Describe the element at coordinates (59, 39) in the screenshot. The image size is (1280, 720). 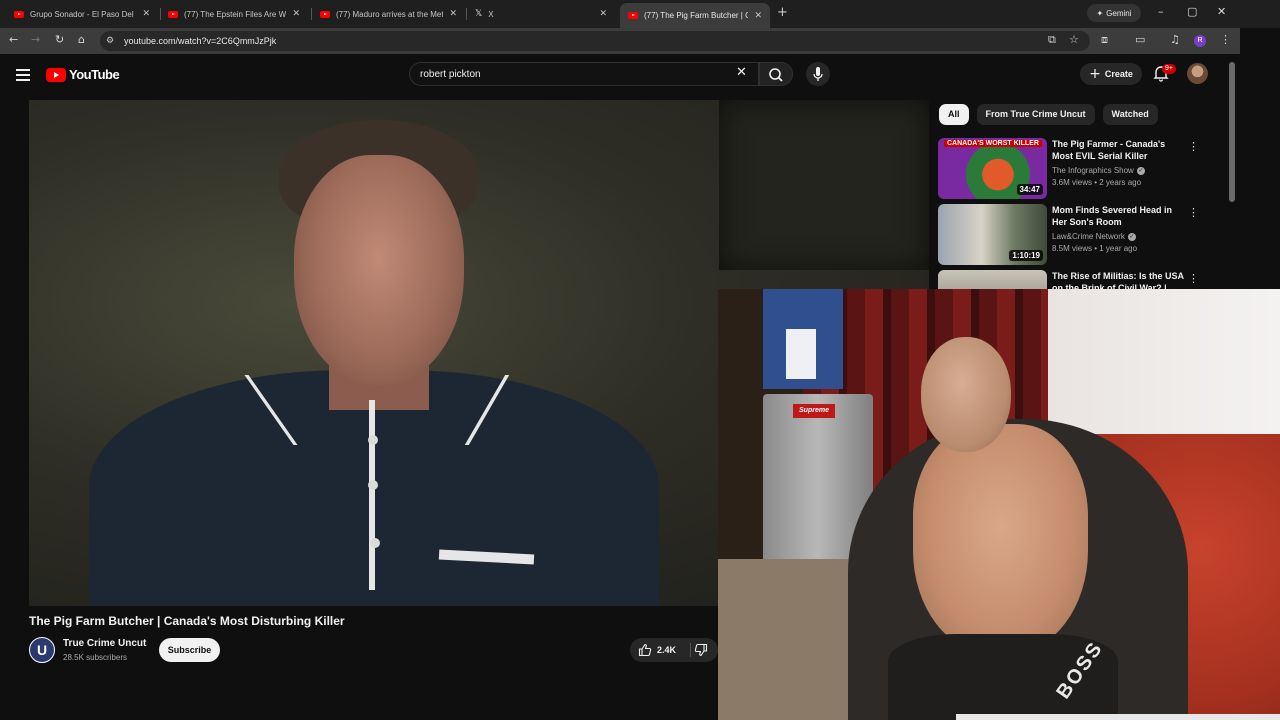
I see `reload-icon: ↻` at that location.